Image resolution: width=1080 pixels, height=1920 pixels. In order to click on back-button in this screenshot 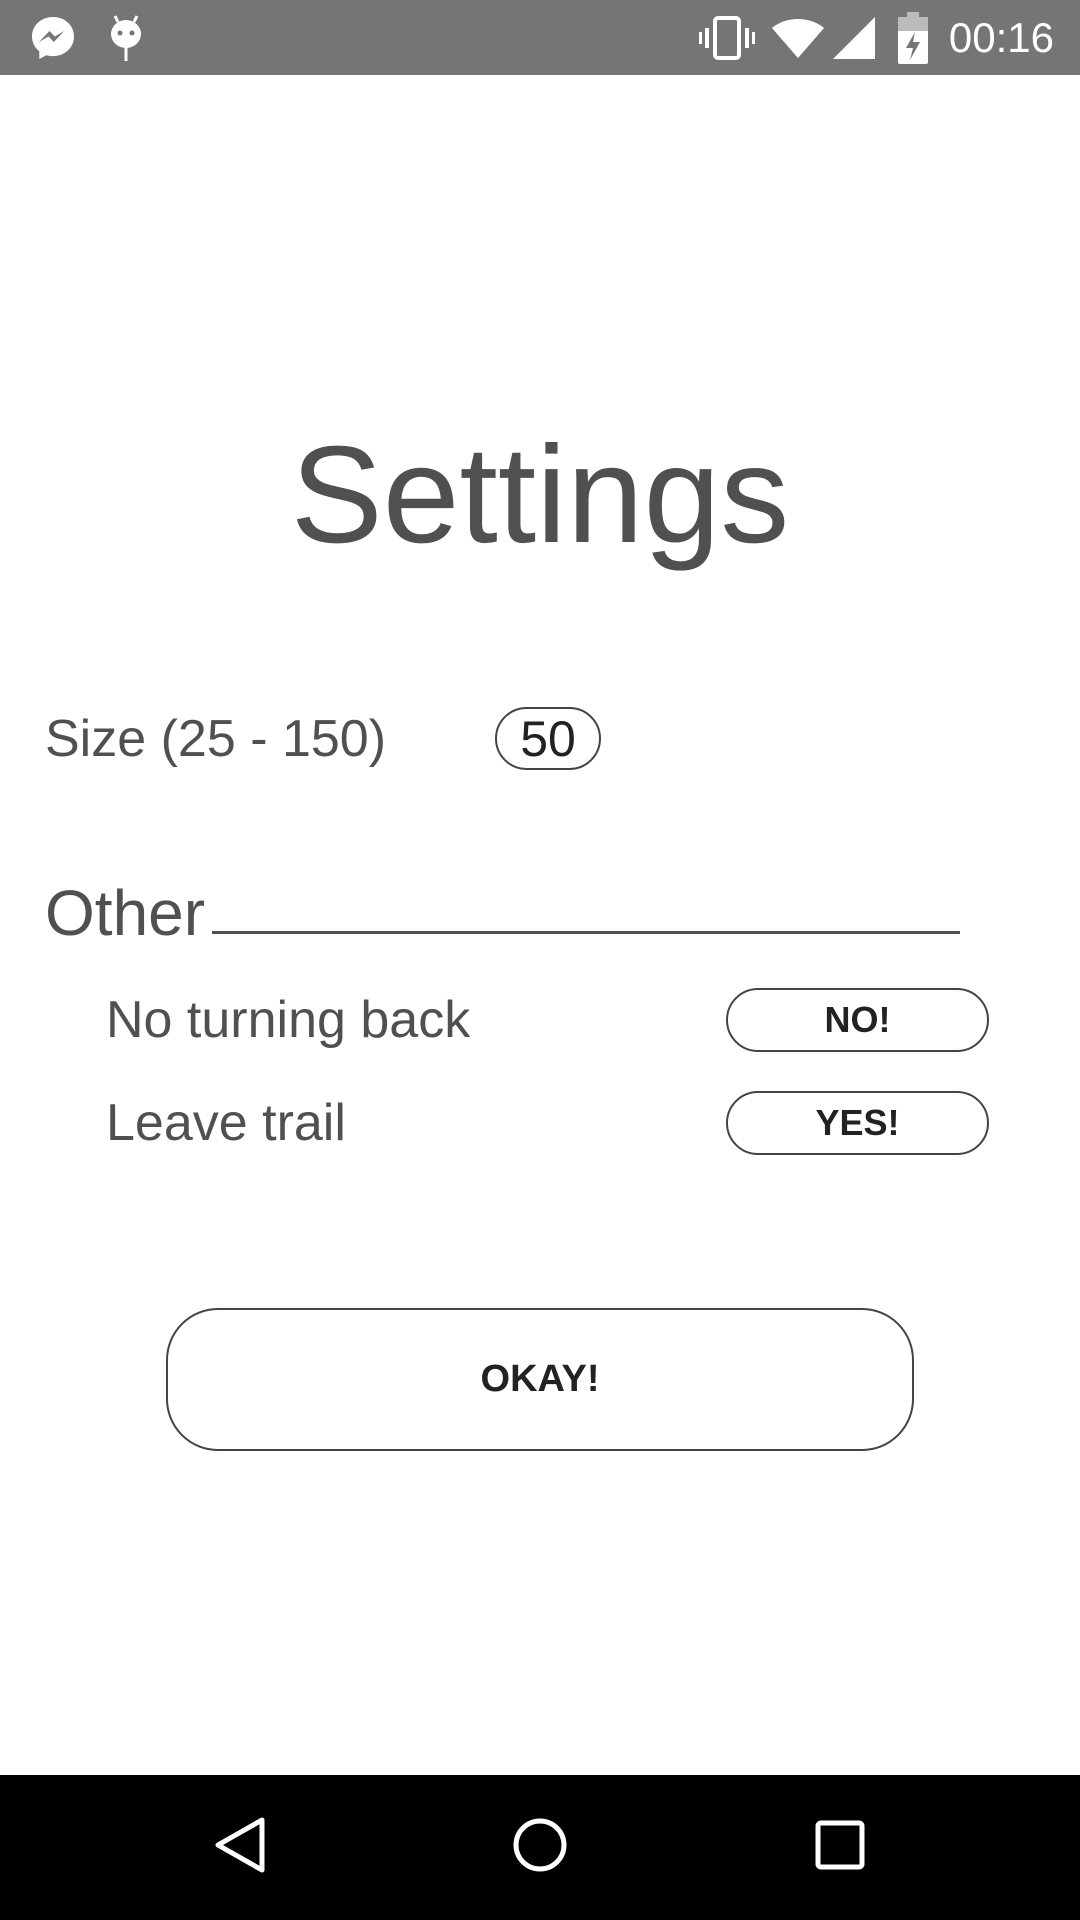, I will do `click(240, 1847)`.